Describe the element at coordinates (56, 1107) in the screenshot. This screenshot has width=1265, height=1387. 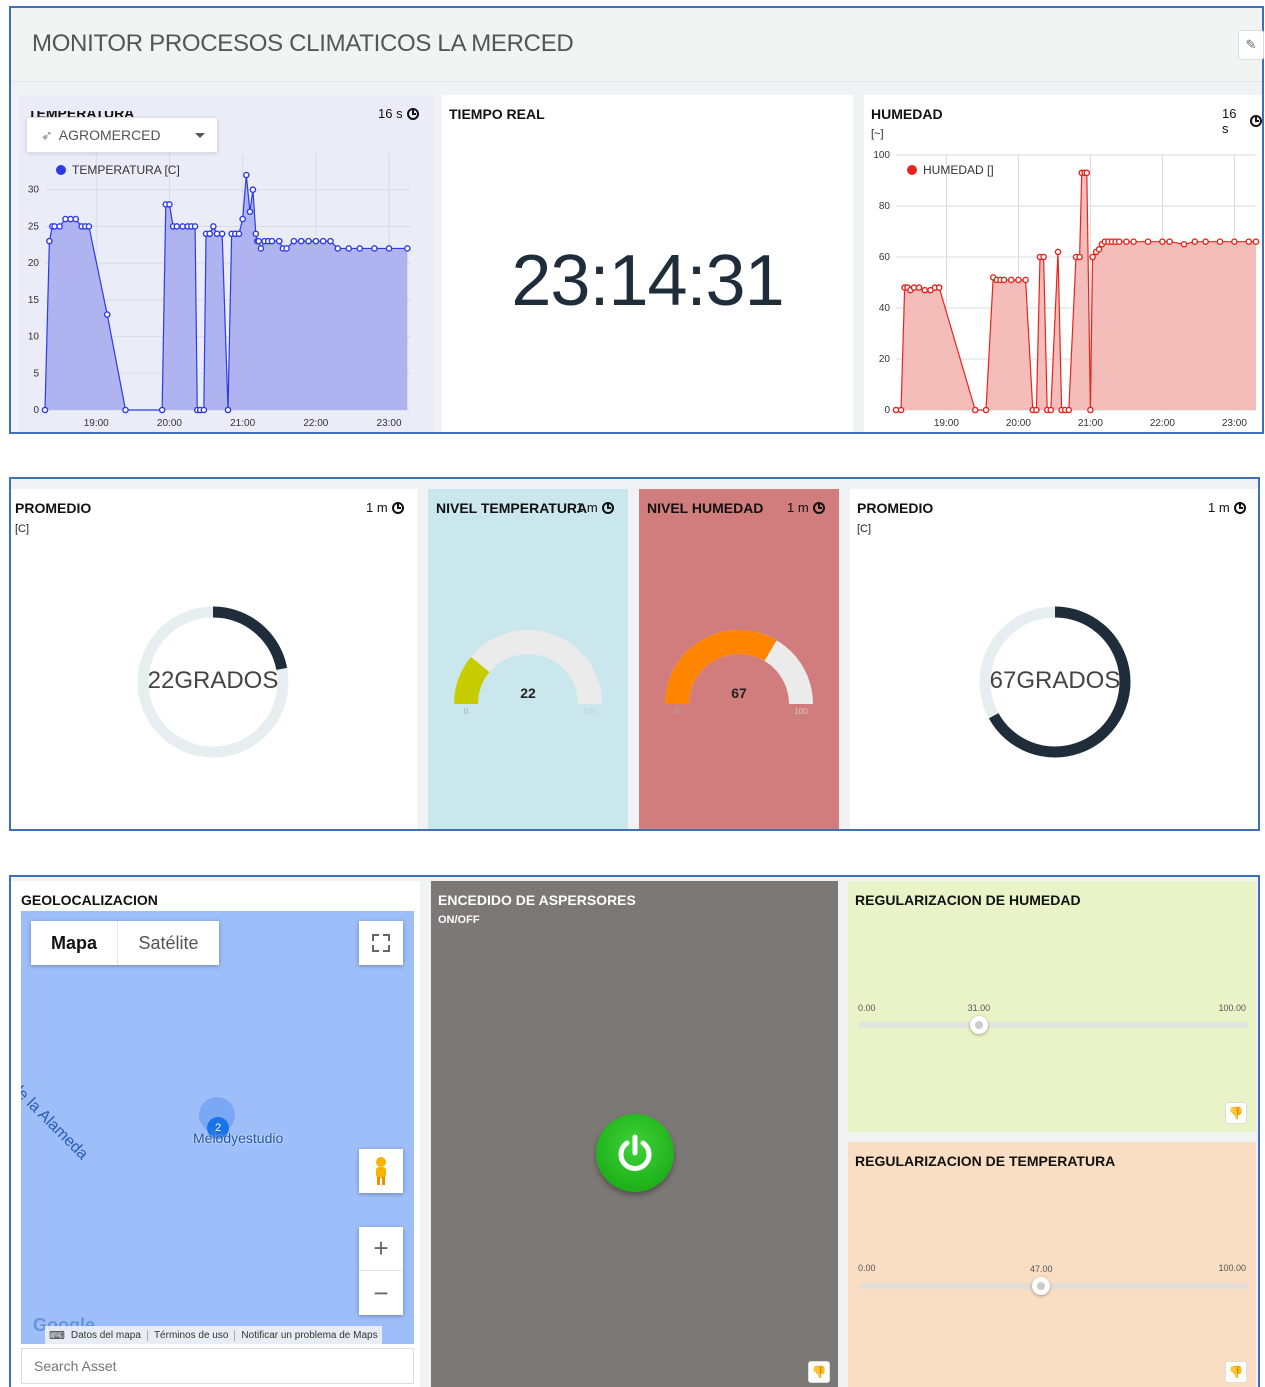
I see `lake-label: guna de la Alameda` at that location.